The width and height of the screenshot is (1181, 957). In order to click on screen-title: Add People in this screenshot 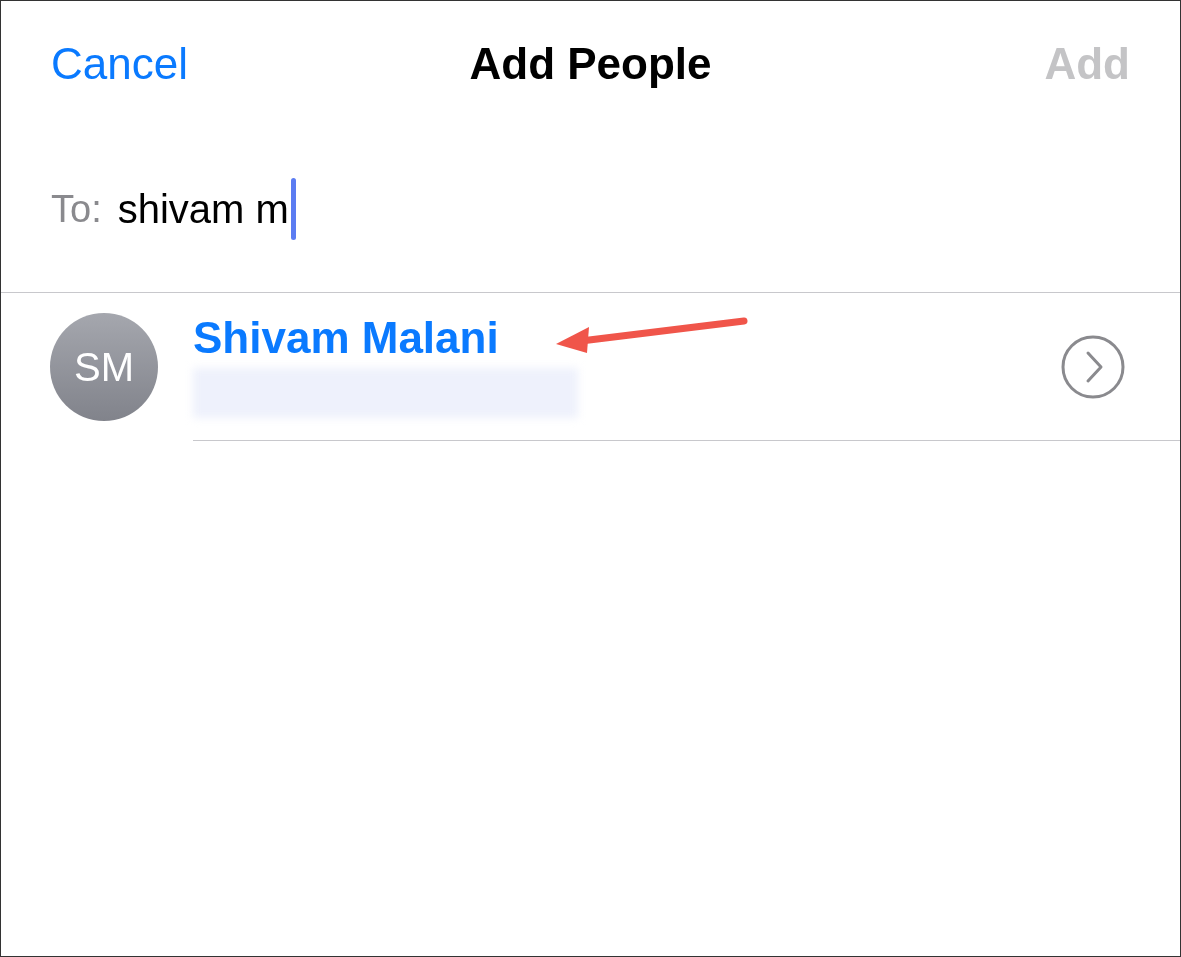, I will do `click(590, 63)`.